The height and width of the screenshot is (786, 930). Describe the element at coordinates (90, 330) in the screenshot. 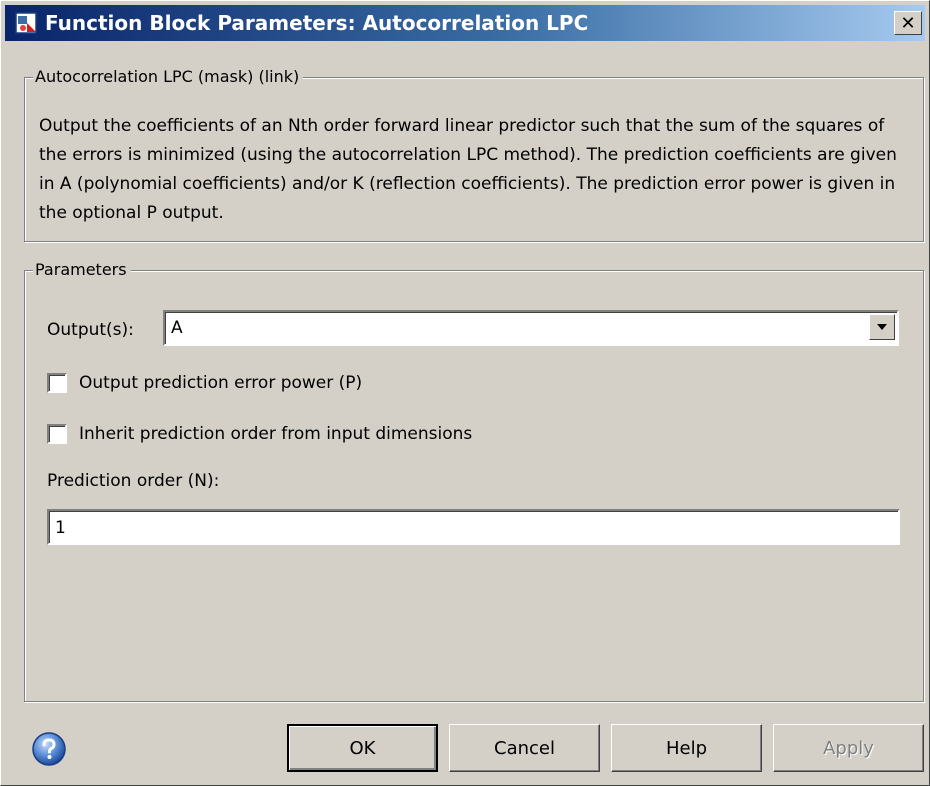

I see `outputs-label: Output(s):` at that location.